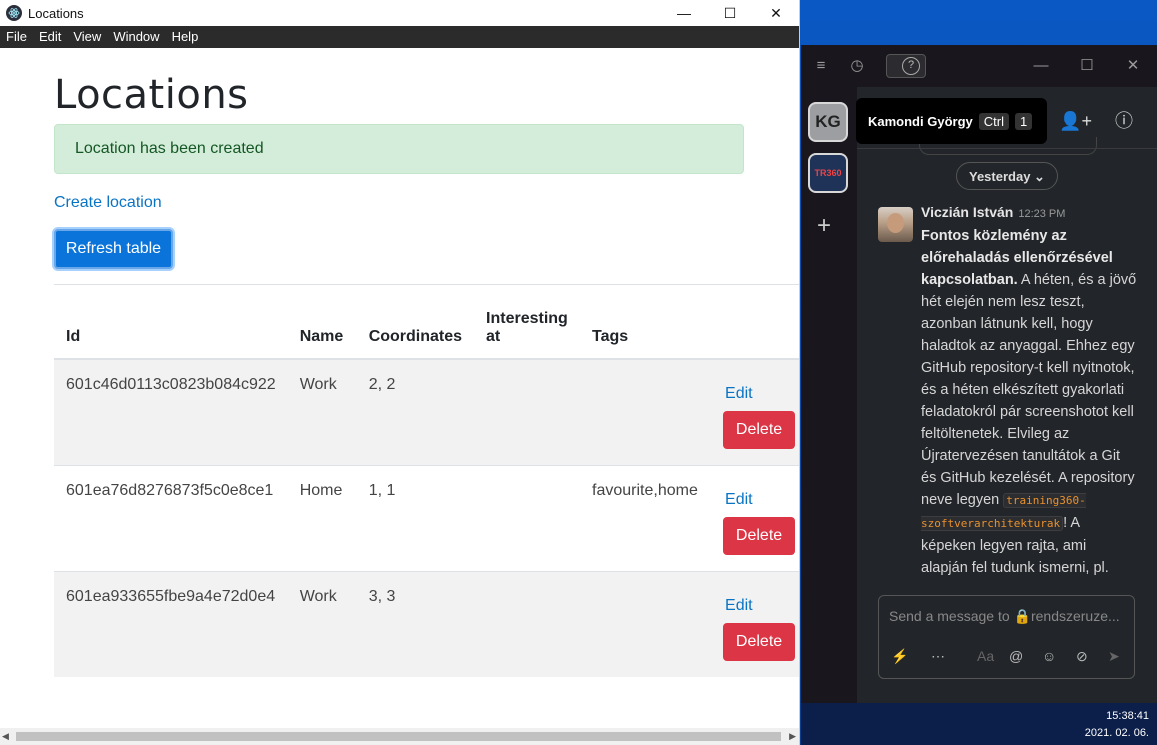  I want to click on menu-bar: File Edit View Window Help, so click(399, 37).